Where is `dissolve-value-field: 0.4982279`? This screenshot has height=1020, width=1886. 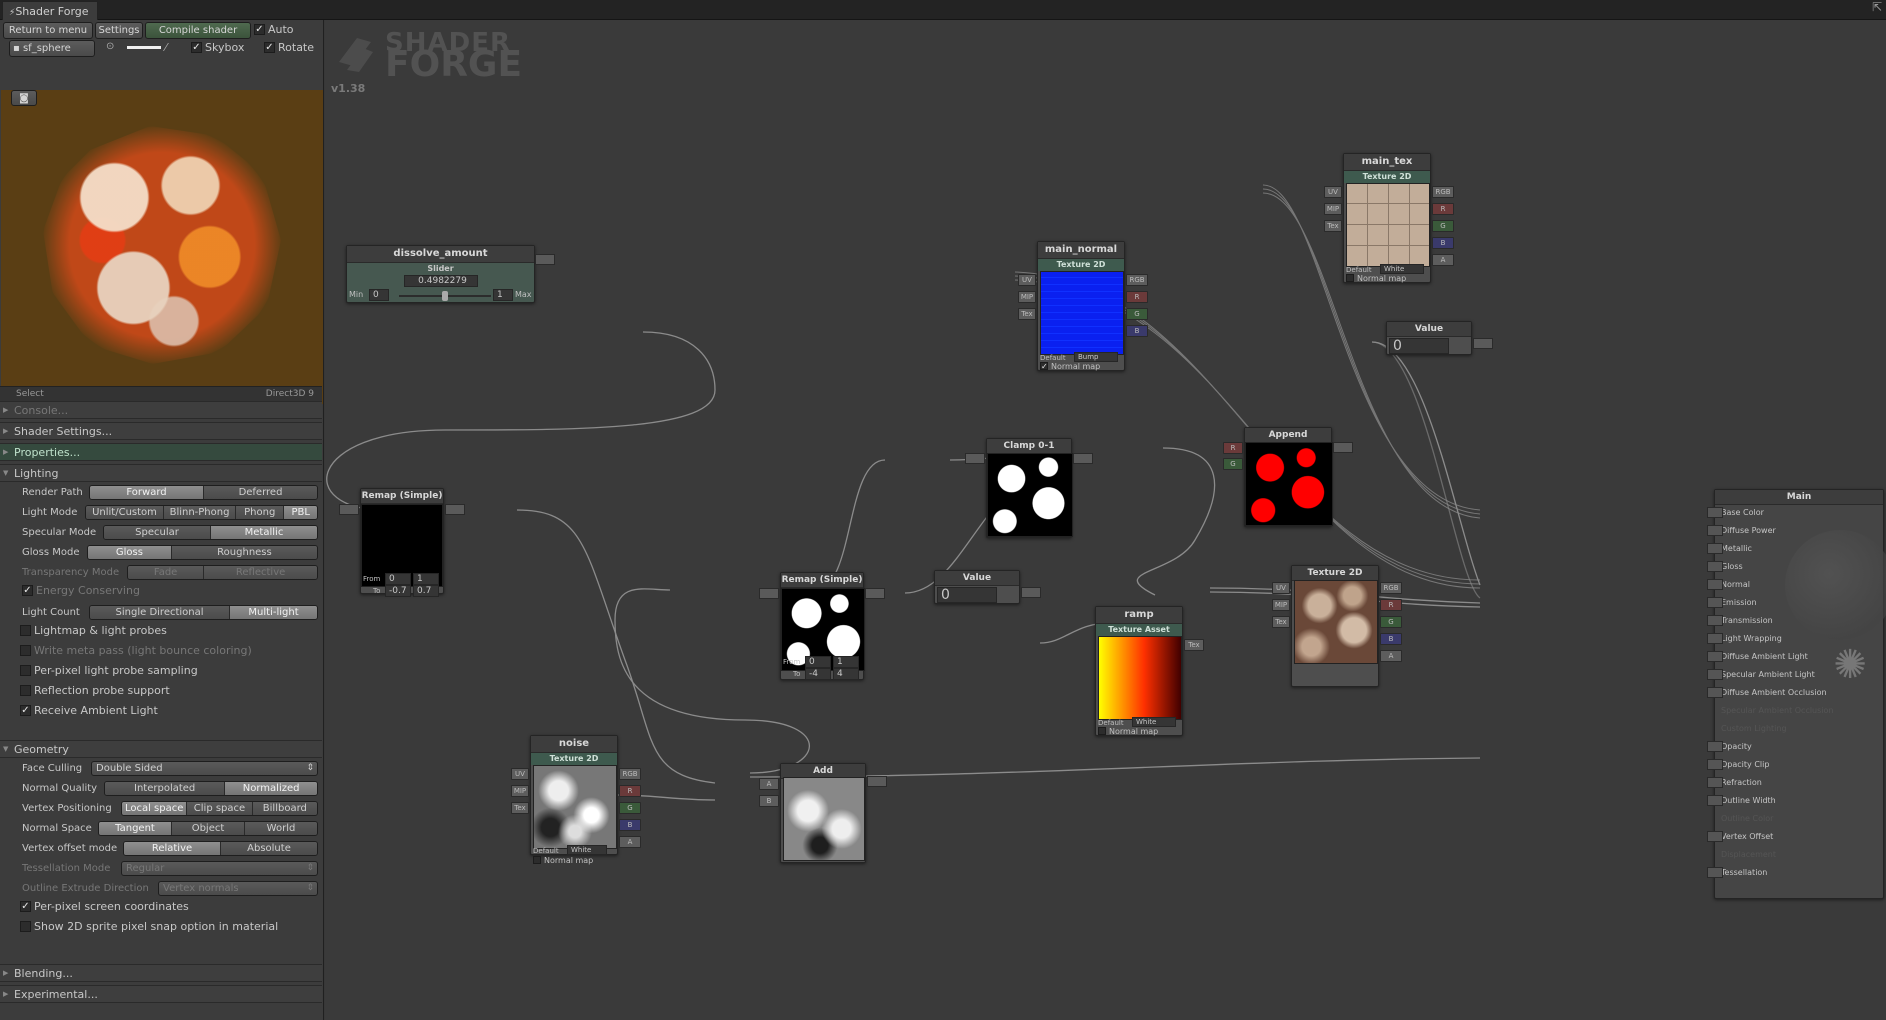 dissolve-value-field: 0.4982279 is located at coordinates (441, 281).